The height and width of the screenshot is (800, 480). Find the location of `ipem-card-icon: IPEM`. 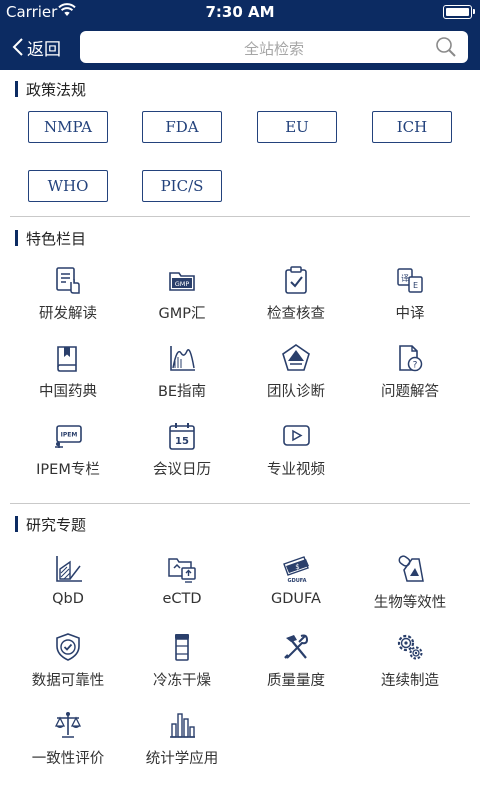

ipem-card-icon: IPEM is located at coordinates (68, 436).